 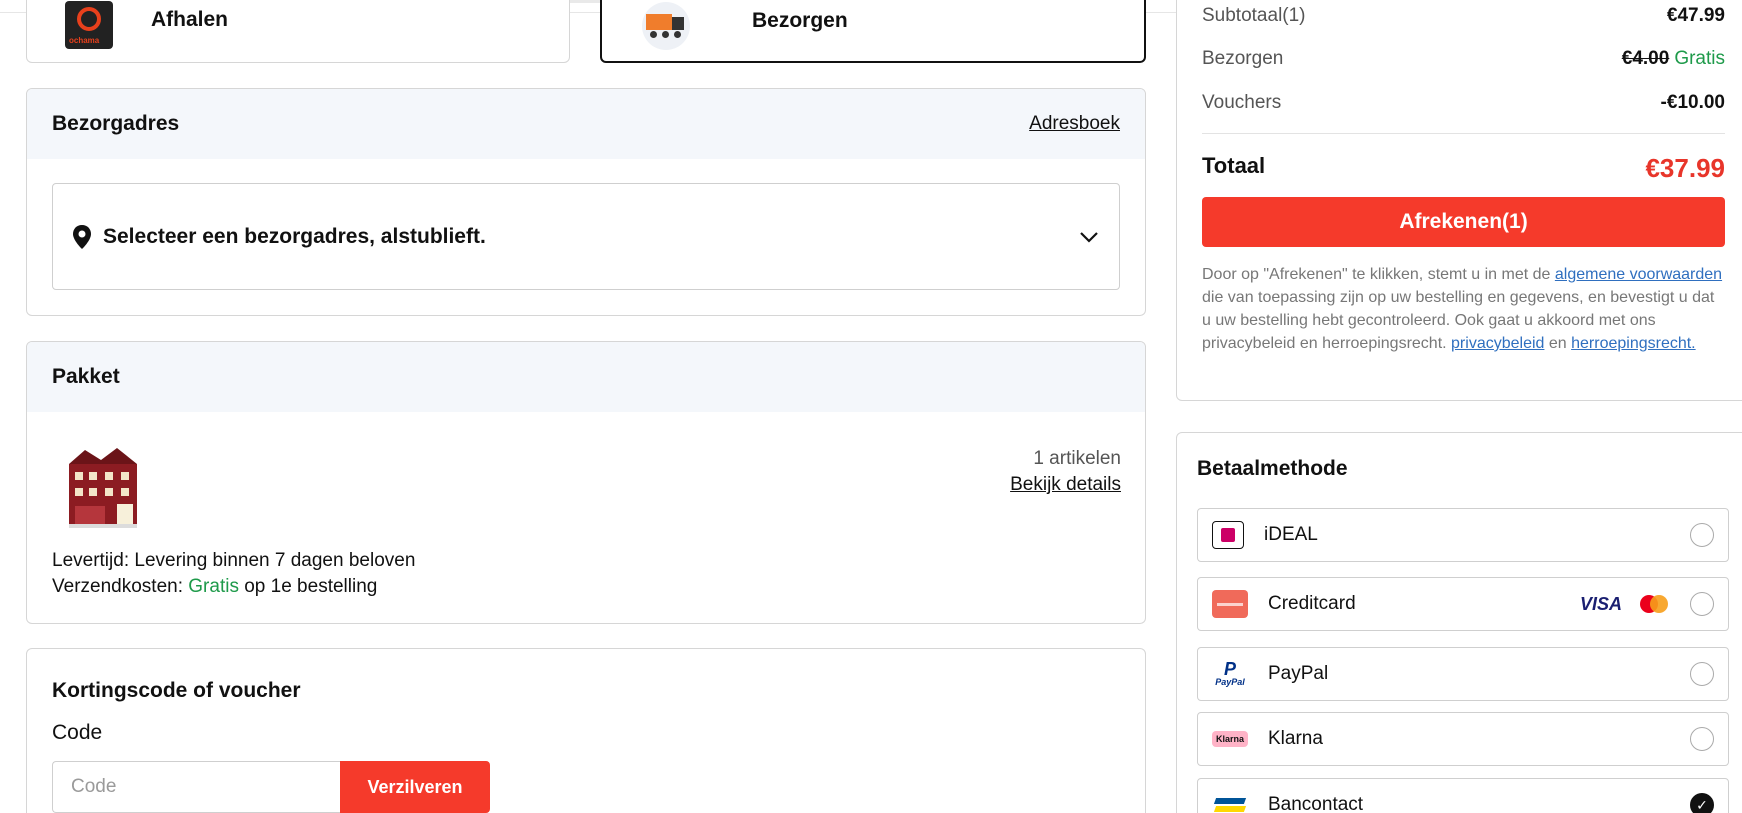 What do you see at coordinates (666, 26) in the screenshot?
I see `truck-icon` at bounding box center [666, 26].